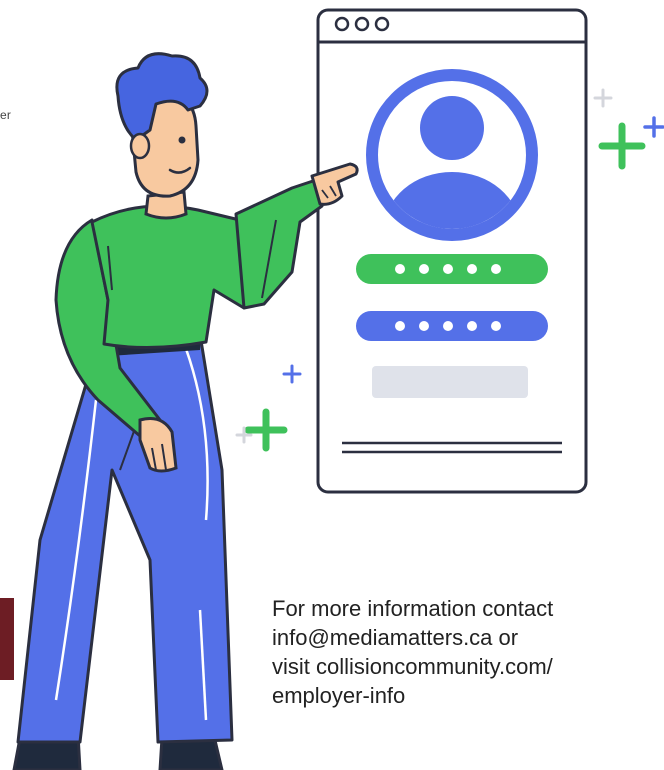  What do you see at coordinates (468, 637) in the screenshot?
I see `contact-email-line: info@mediamatters.ca or` at bounding box center [468, 637].